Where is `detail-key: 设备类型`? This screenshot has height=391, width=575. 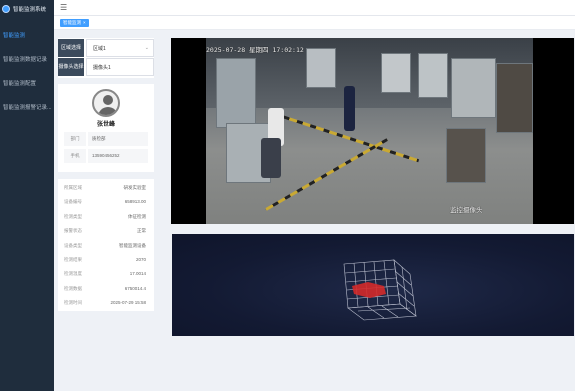
detail-key: 设备类型 is located at coordinates (73, 245).